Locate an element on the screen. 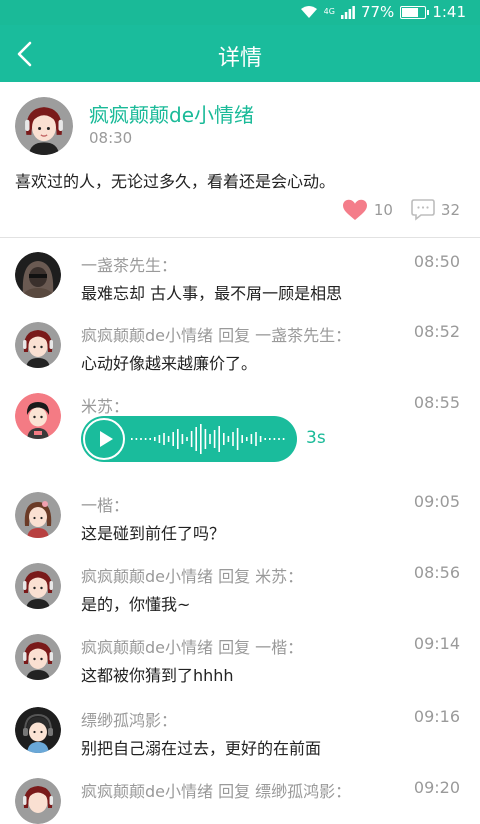  battery-icon is located at coordinates (415, 12).